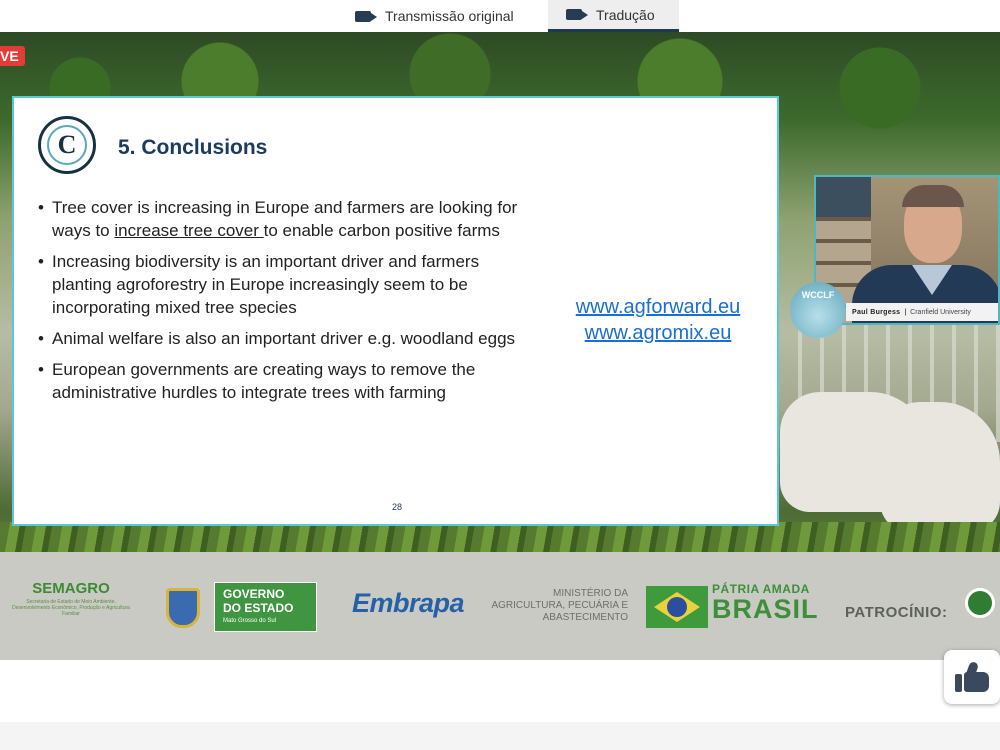 This screenshot has width=1000, height=750. What do you see at coordinates (818, 310) in the screenshot?
I see `event-logo: WCCLF` at bounding box center [818, 310].